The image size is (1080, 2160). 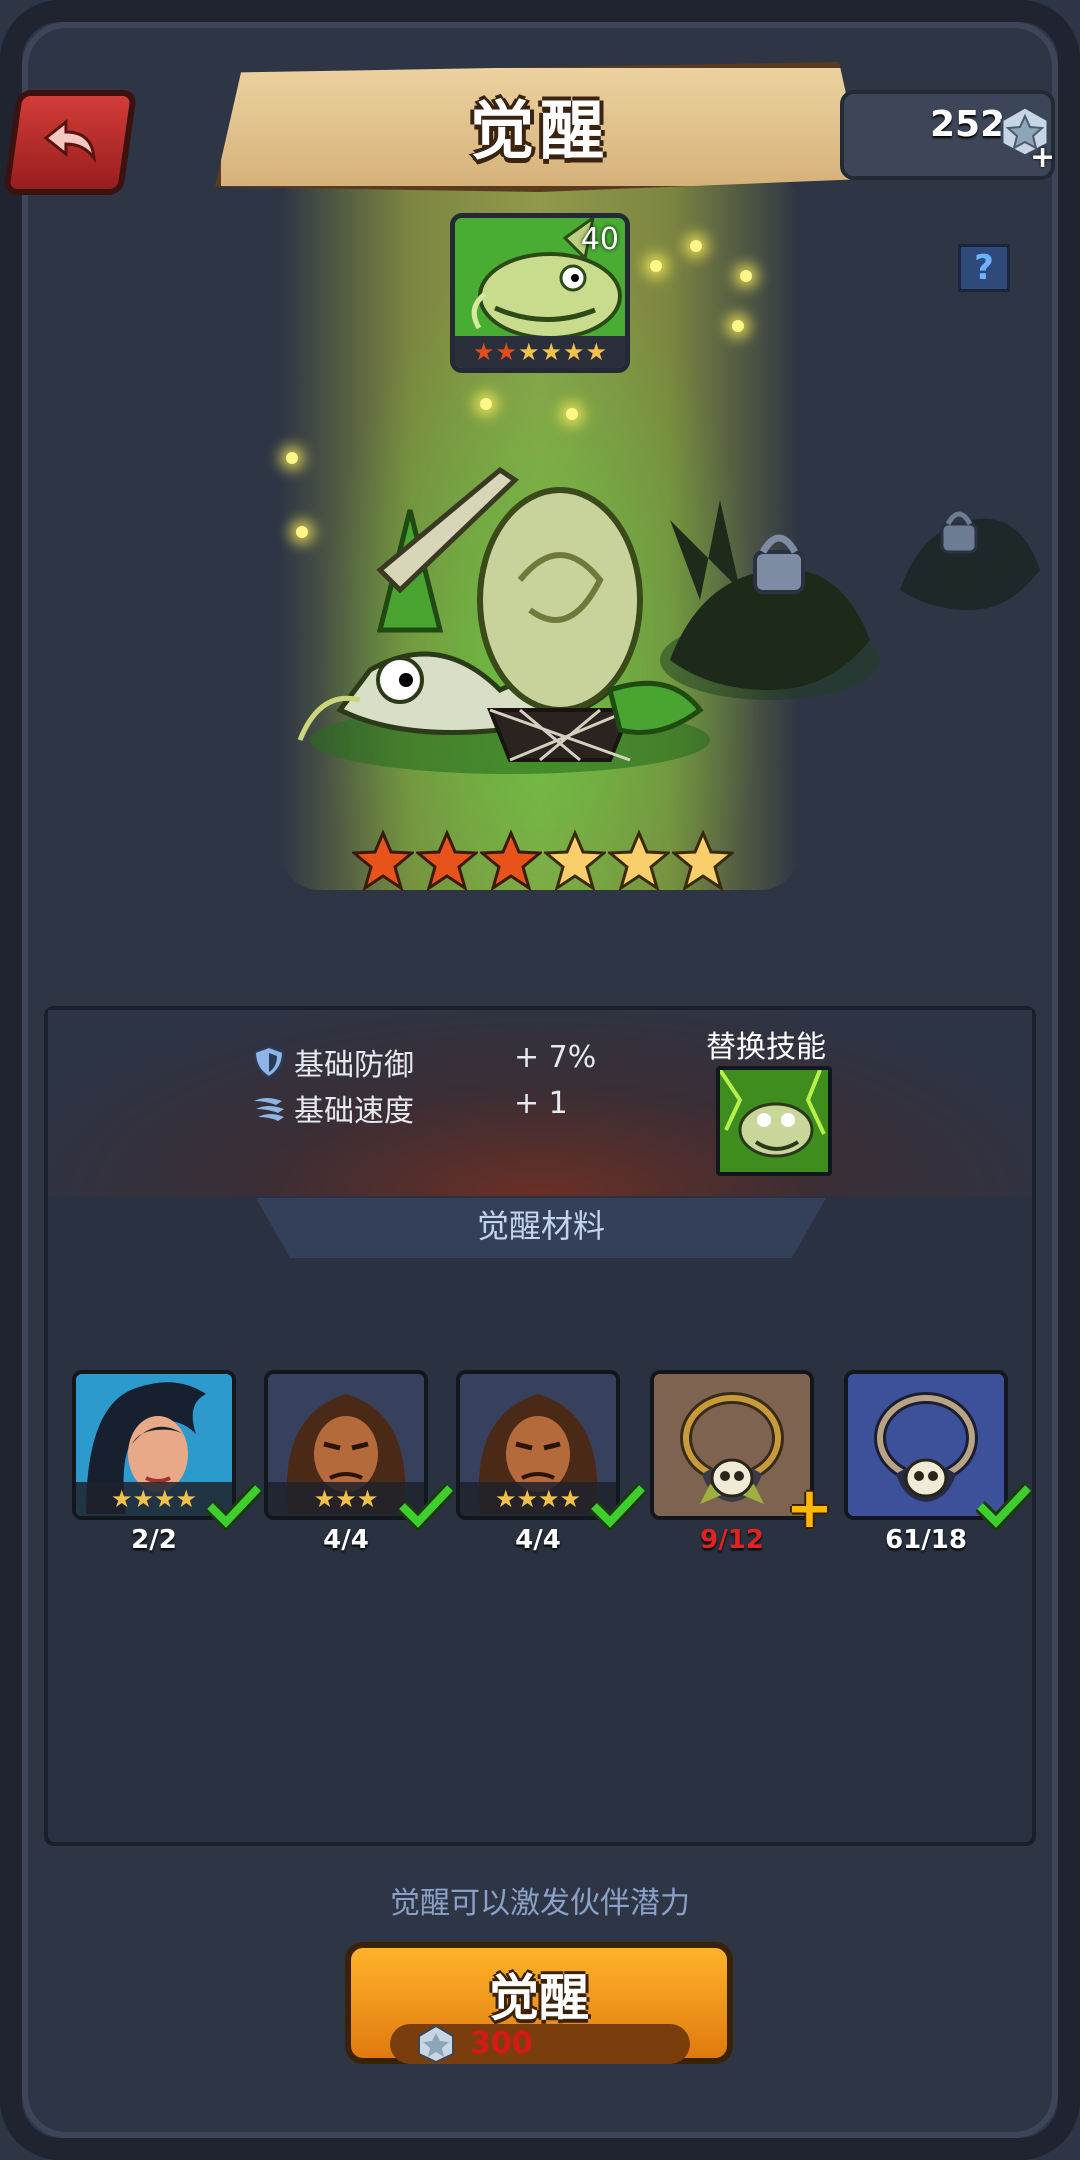 What do you see at coordinates (269, 1062) in the screenshot?
I see `shield-icon` at bounding box center [269, 1062].